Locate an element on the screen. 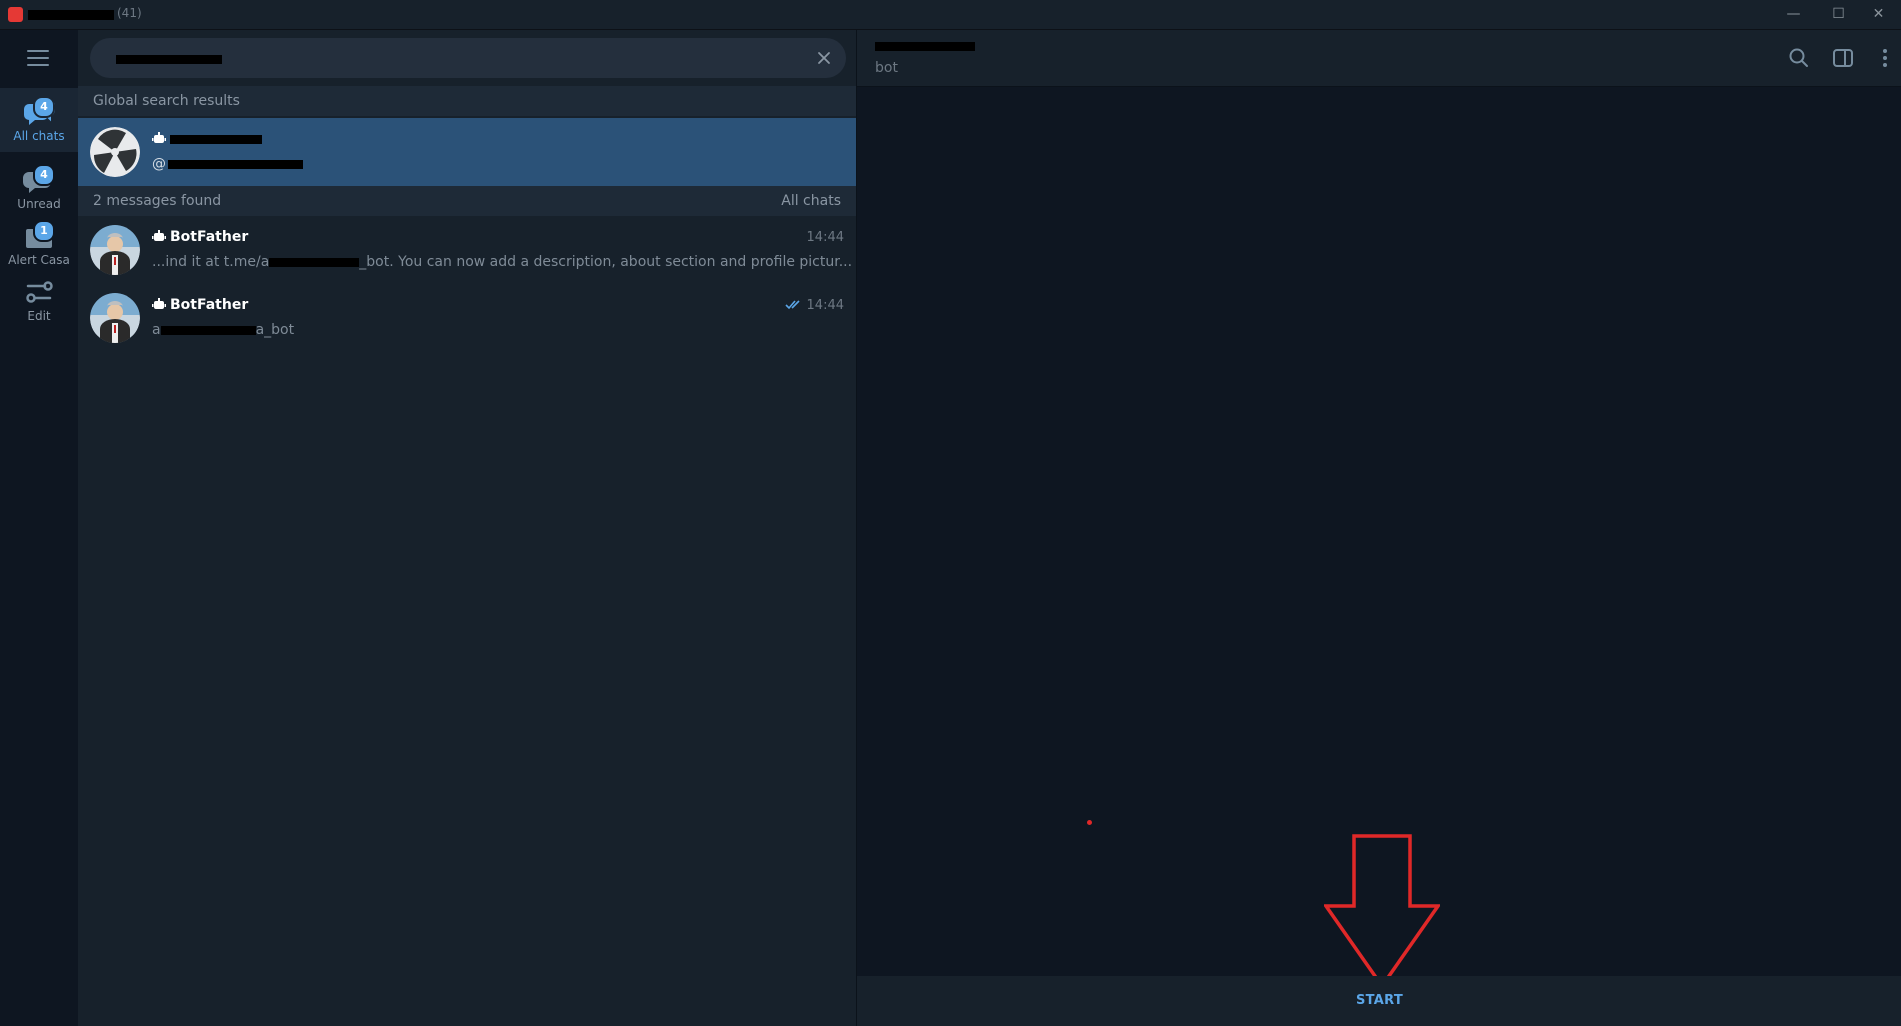 Image resolution: width=1901 pixels, height=1026 pixels. result-name is located at coordinates (207, 139).